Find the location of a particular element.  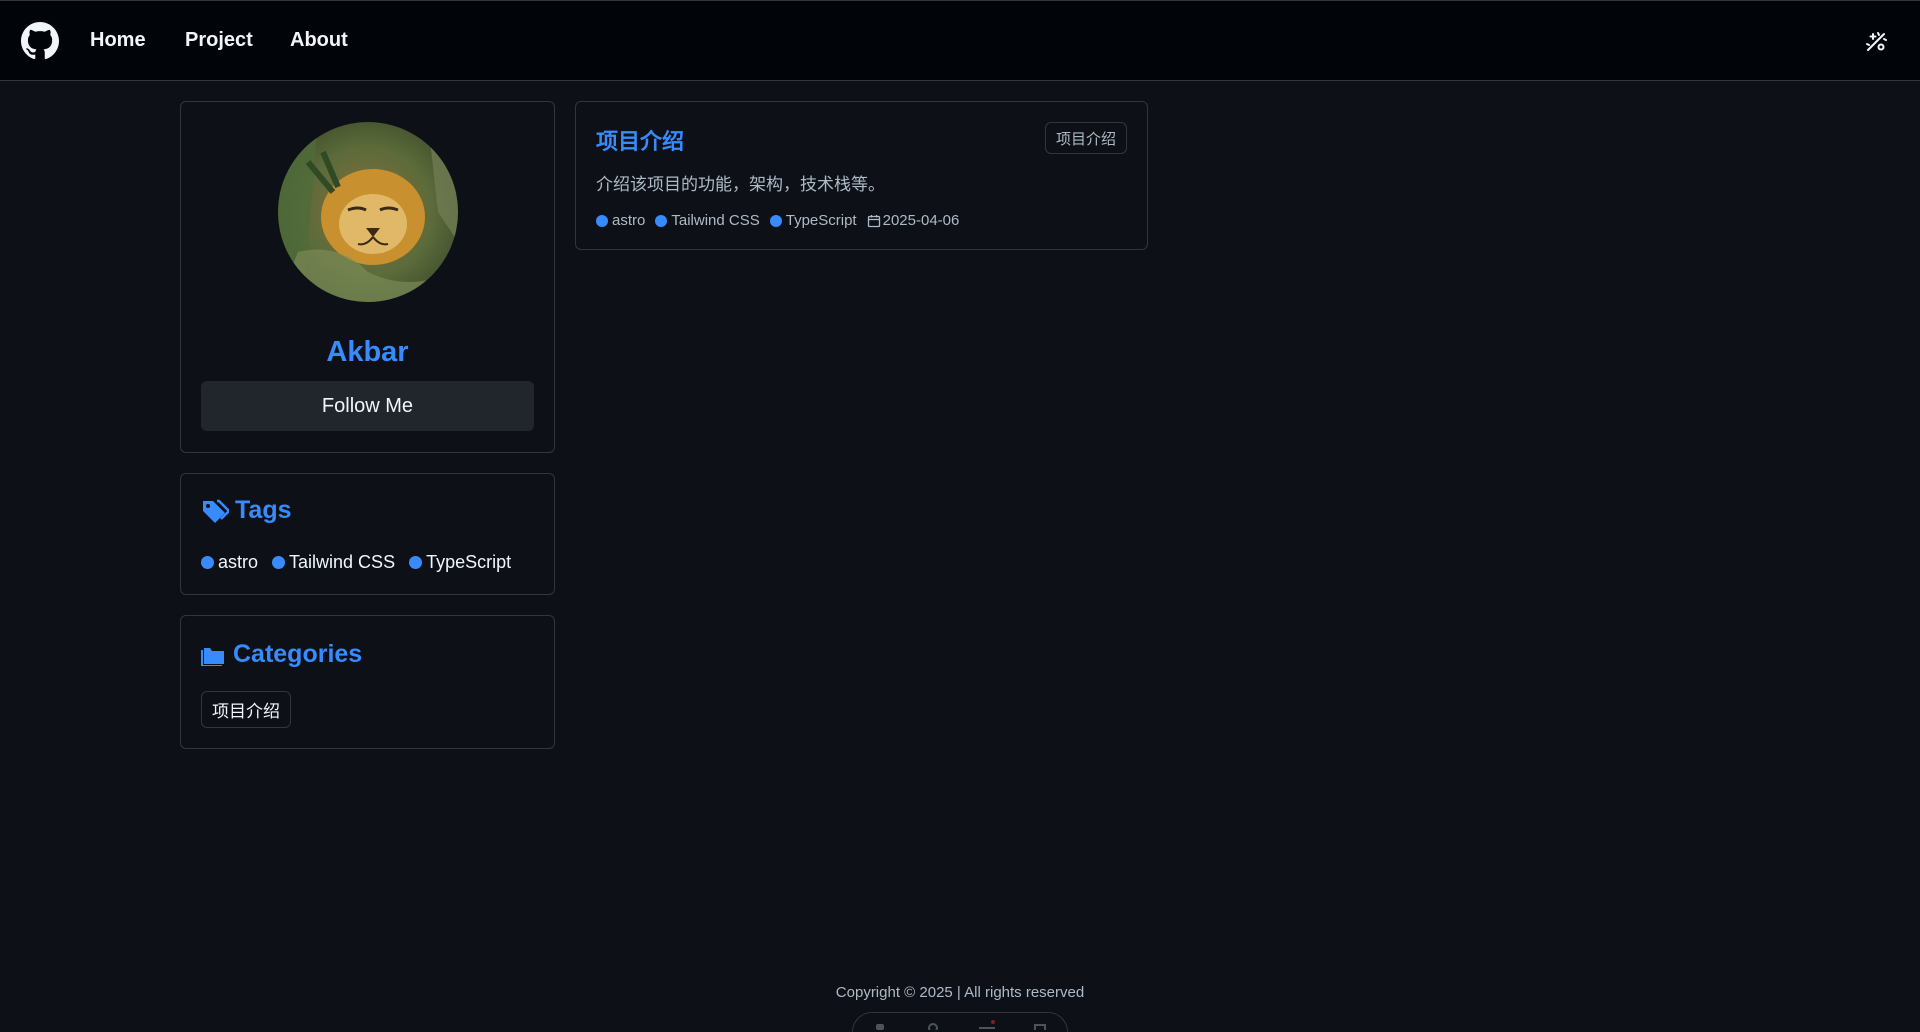

post-category-badge: 项目介绍 is located at coordinates (1085, 138).